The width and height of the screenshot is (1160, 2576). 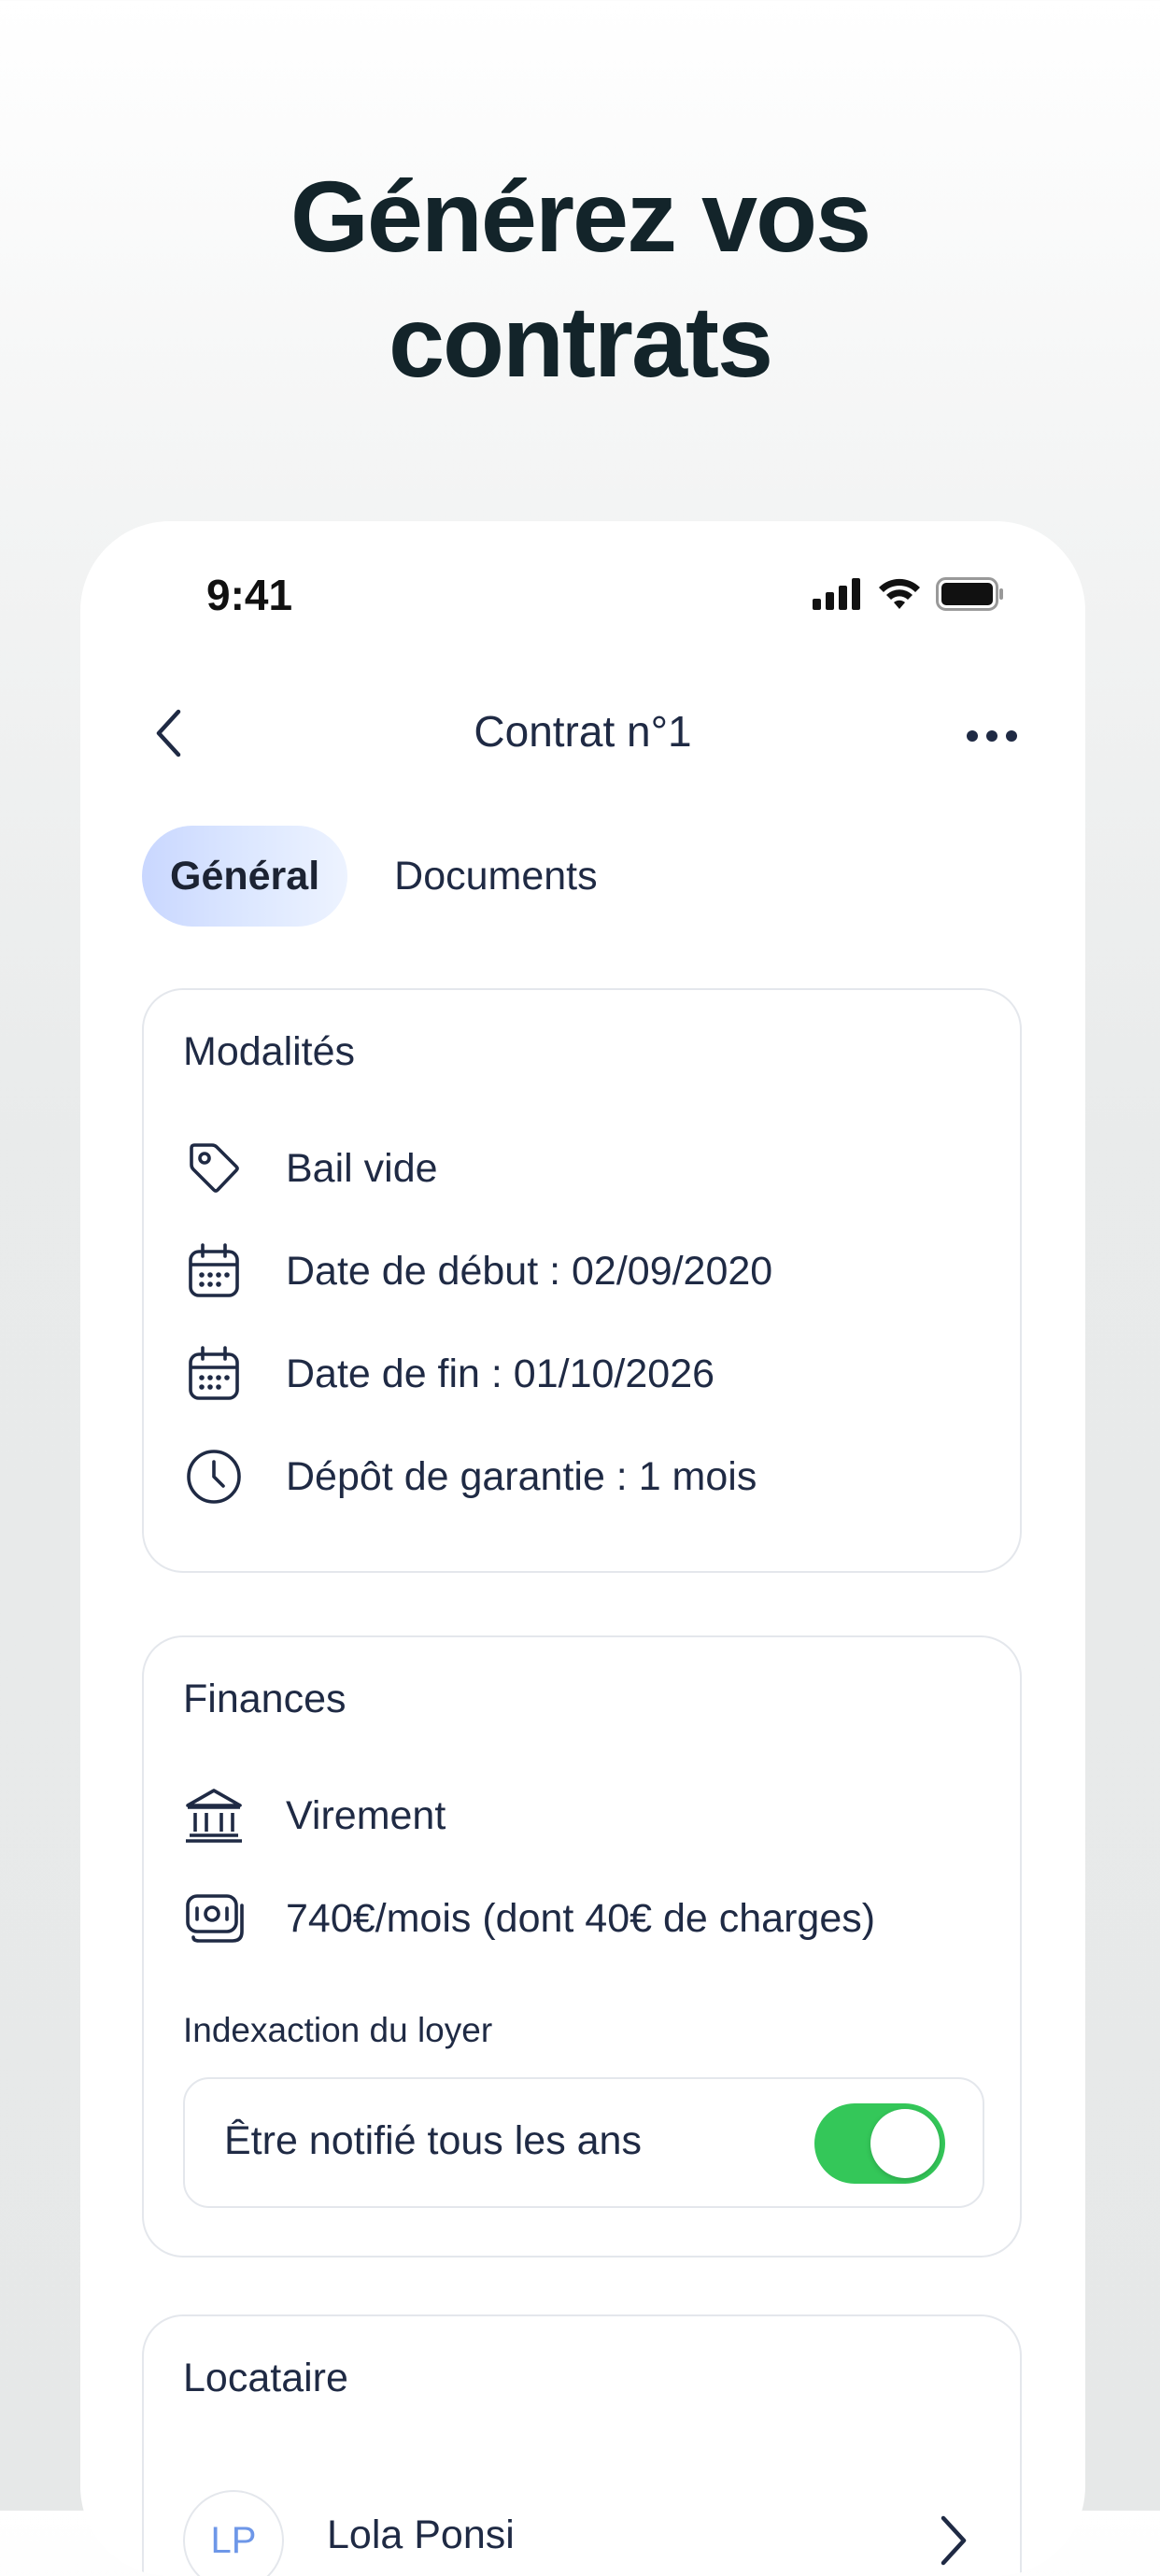 I want to click on battery-icon, so click(x=970, y=596).